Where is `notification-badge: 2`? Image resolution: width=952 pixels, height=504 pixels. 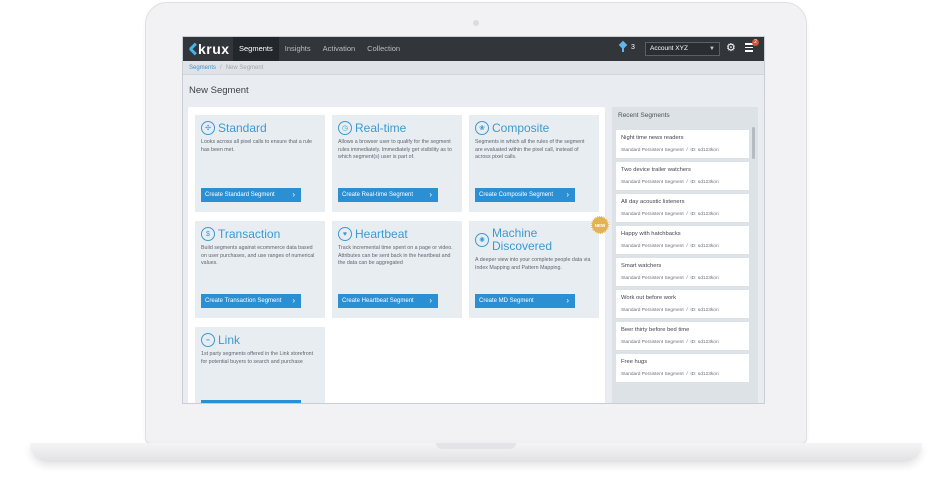 notification-badge: 2 is located at coordinates (755, 42).